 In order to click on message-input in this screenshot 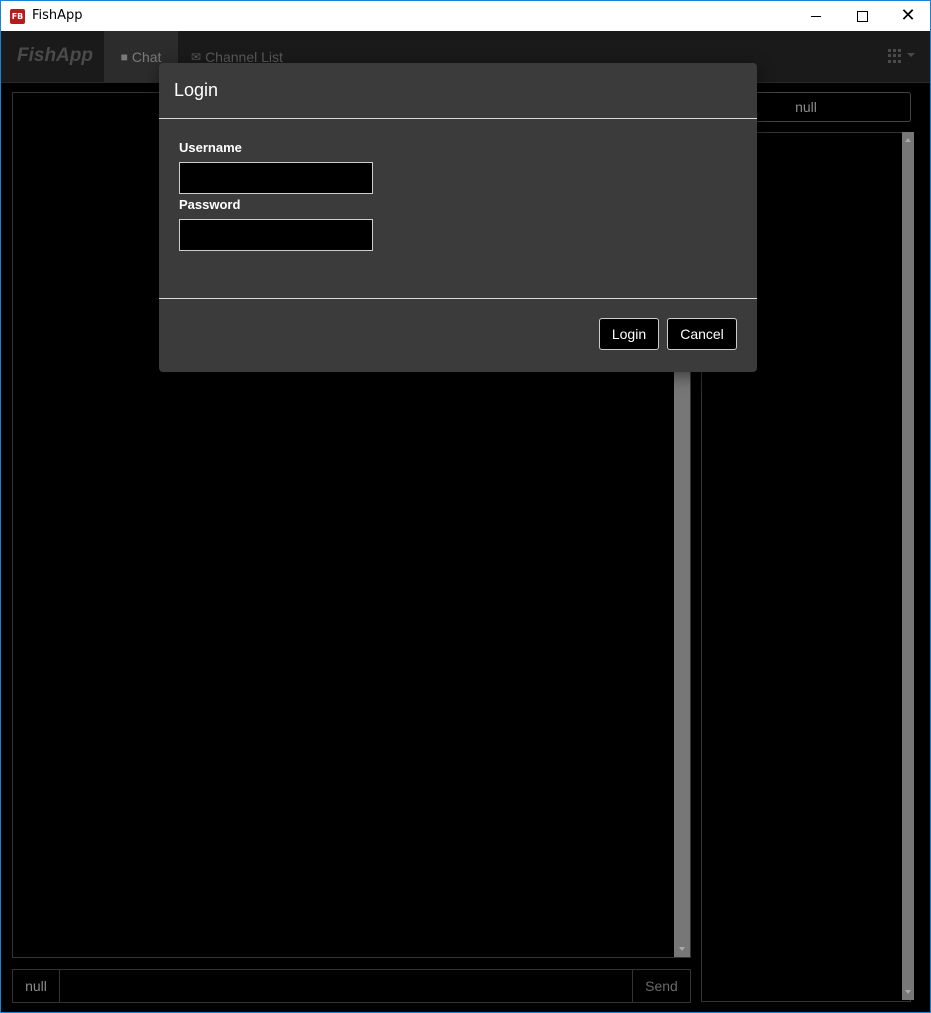, I will do `click(346, 986)`.